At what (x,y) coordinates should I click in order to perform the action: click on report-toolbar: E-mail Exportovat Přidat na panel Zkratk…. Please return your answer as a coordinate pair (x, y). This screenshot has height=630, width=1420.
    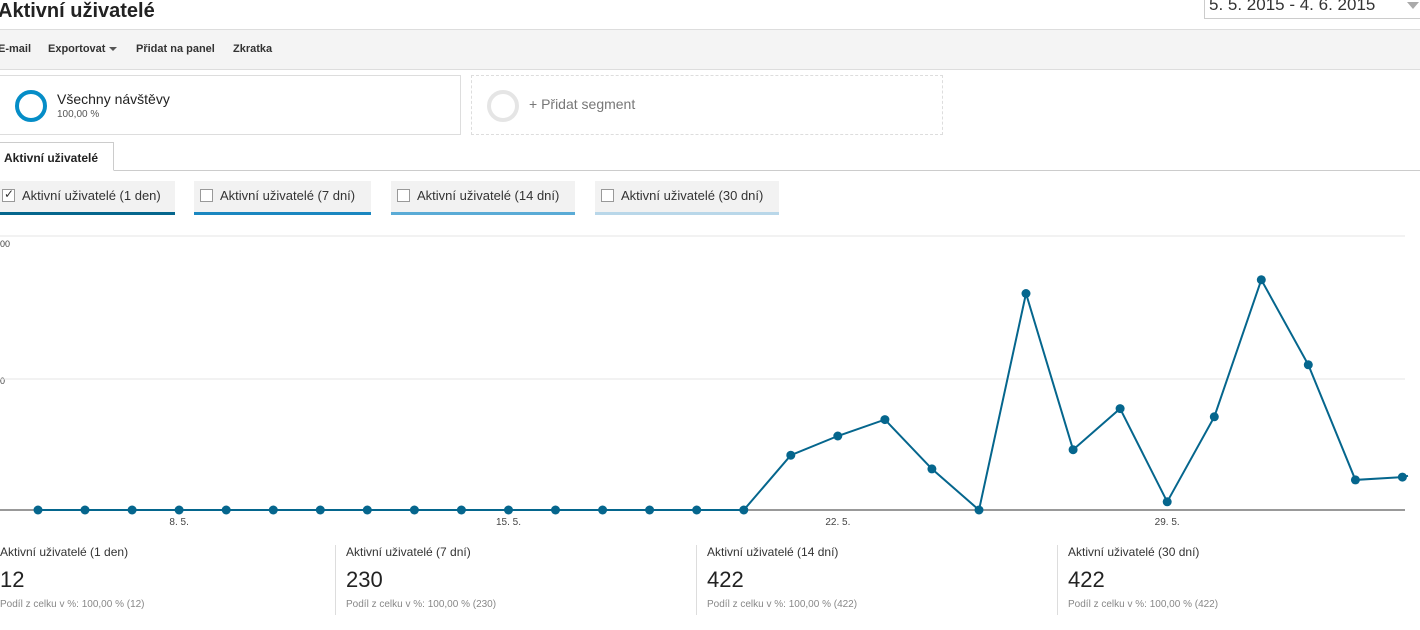
    Looking at the image, I should click on (710, 49).